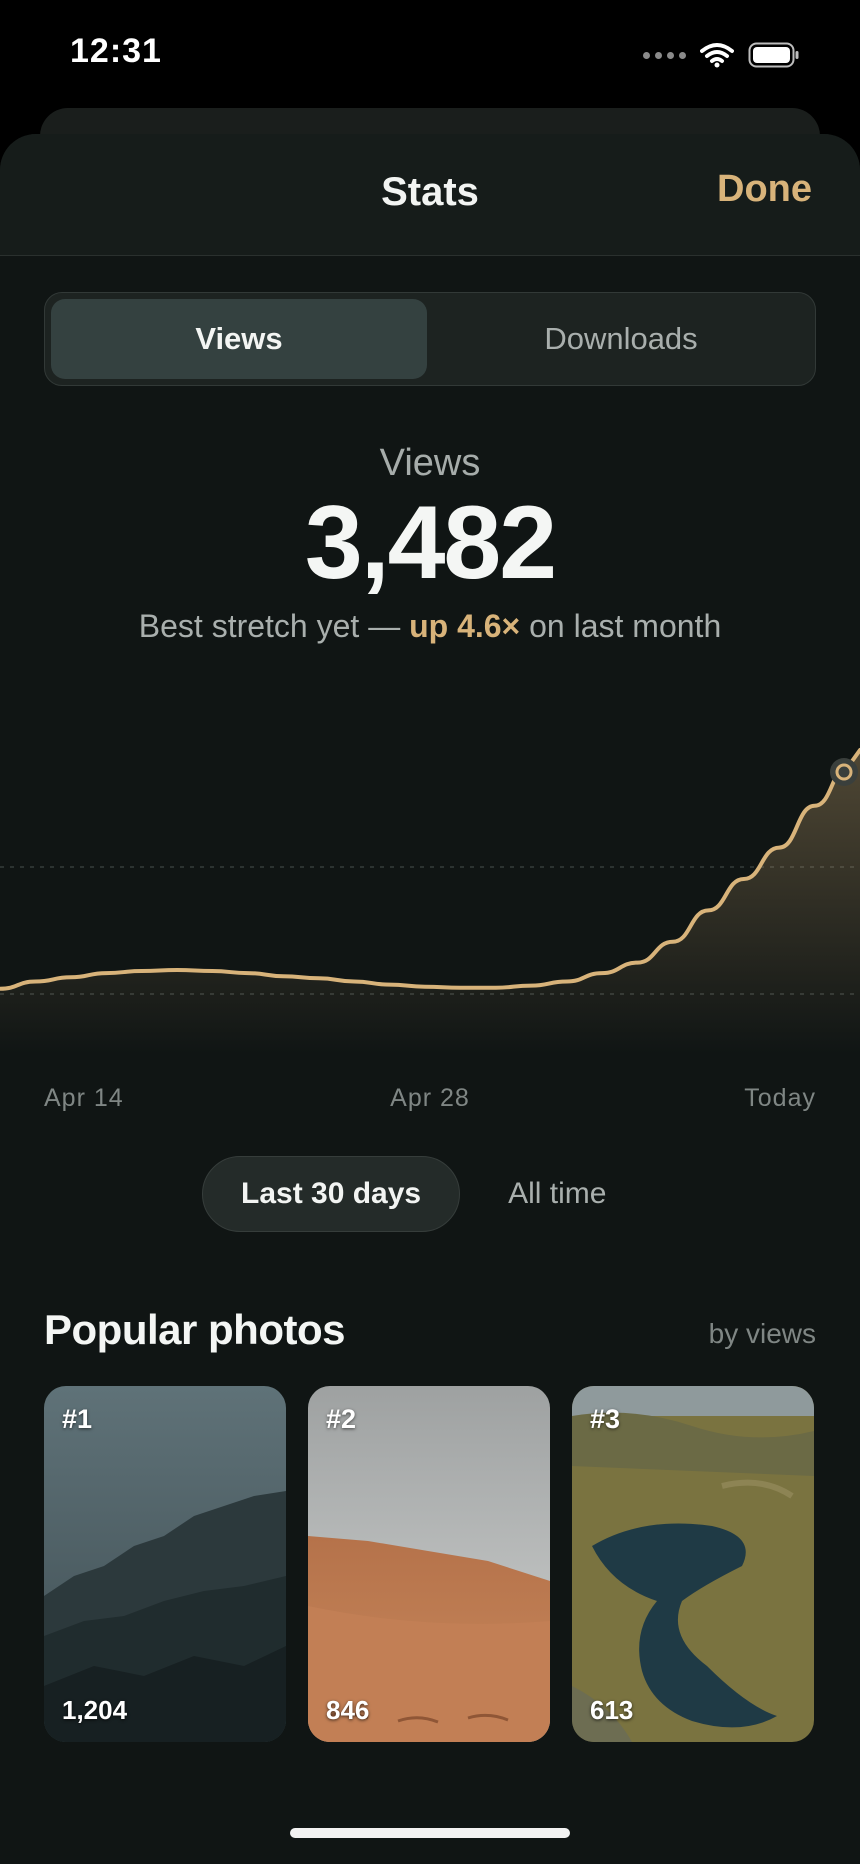 Image resolution: width=860 pixels, height=1864 pixels. Describe the element at coordinates (195, 1329) in the screenshot. I see `popular-photos-title: Popular photos` at that location.